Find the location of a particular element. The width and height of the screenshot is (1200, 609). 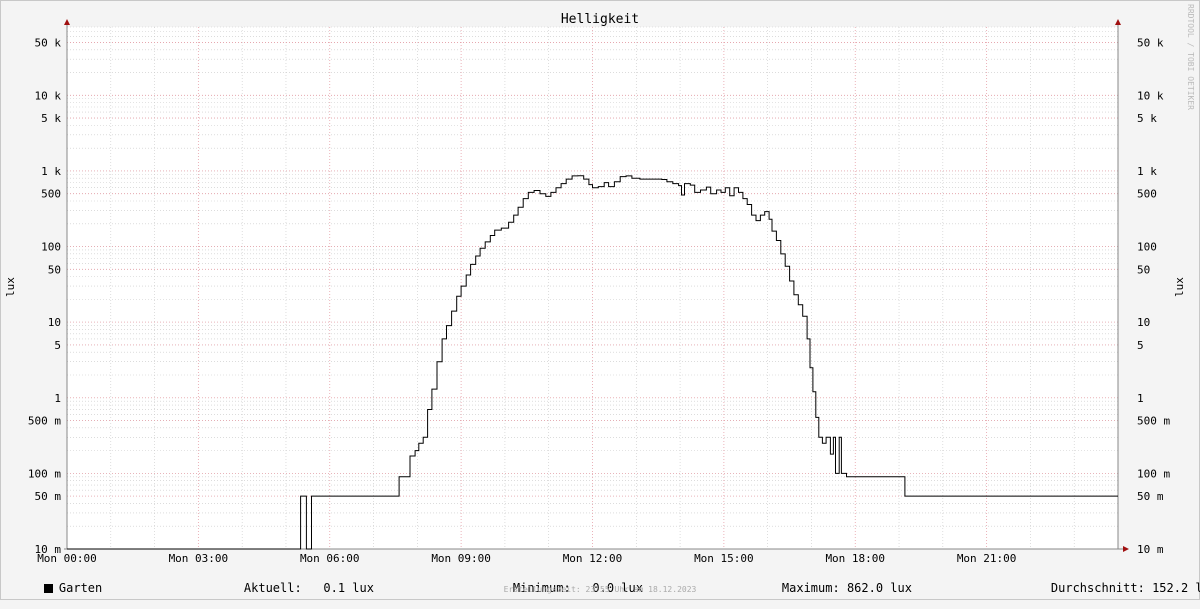

y-axis-label-right: lux is located at coordinates (1179, 287).